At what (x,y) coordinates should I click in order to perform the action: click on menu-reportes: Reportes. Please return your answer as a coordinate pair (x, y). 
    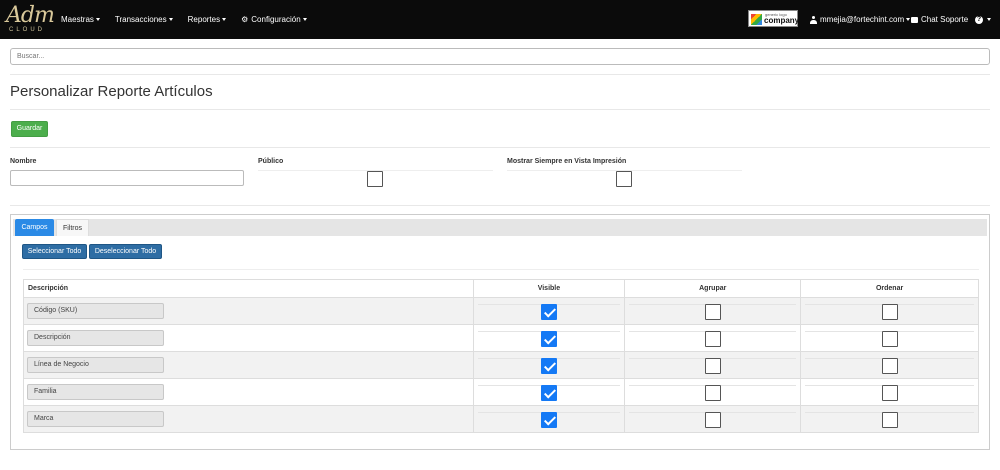
    Looking at the image, I should click on (207, 19).